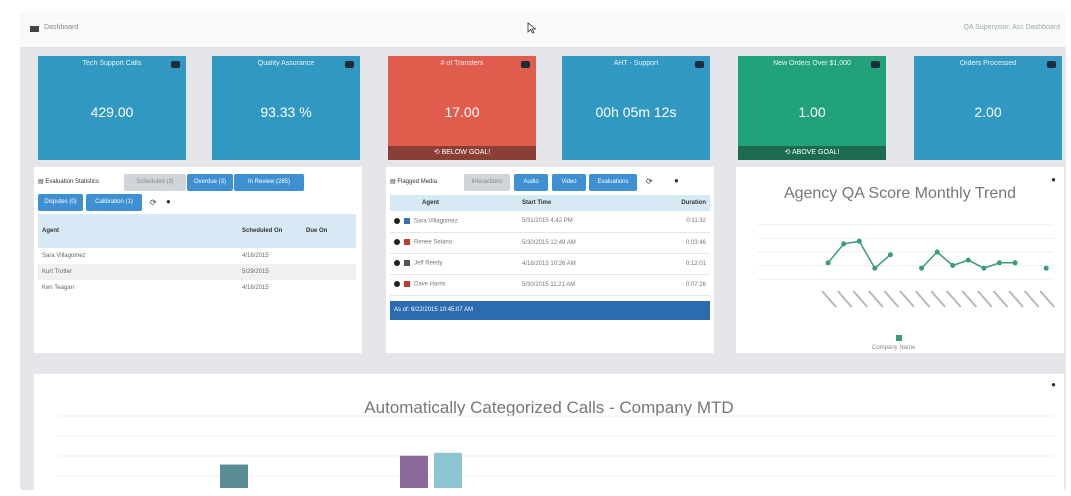 The image size is (1071, 496). What do you see at coordinates (197, 288) in the screenshot?
I see `table-row: Ken Teagan 4/16/2015` at bounding box center [197, 288].